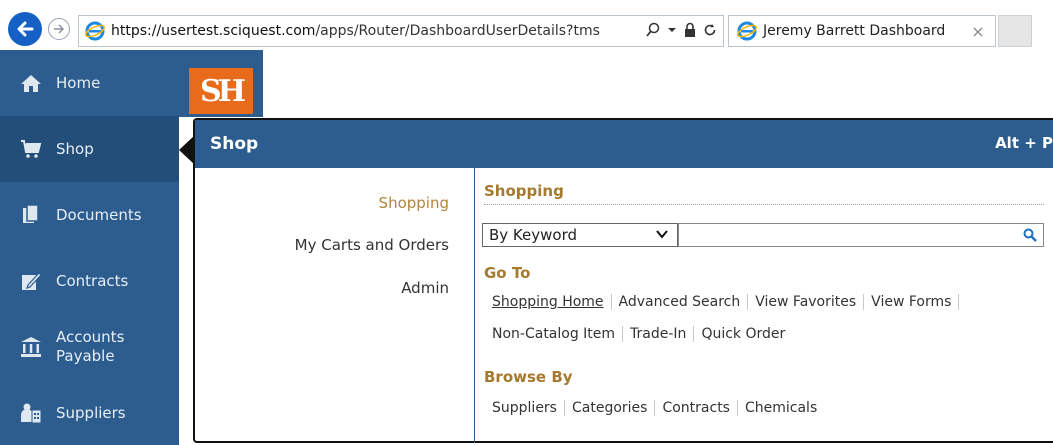 Image resolution: width=1053 pixels, height=445 pixels. Describe the element at coordinates (662, 234) in the screenshot. I see `chevron-down-icon` at that location.